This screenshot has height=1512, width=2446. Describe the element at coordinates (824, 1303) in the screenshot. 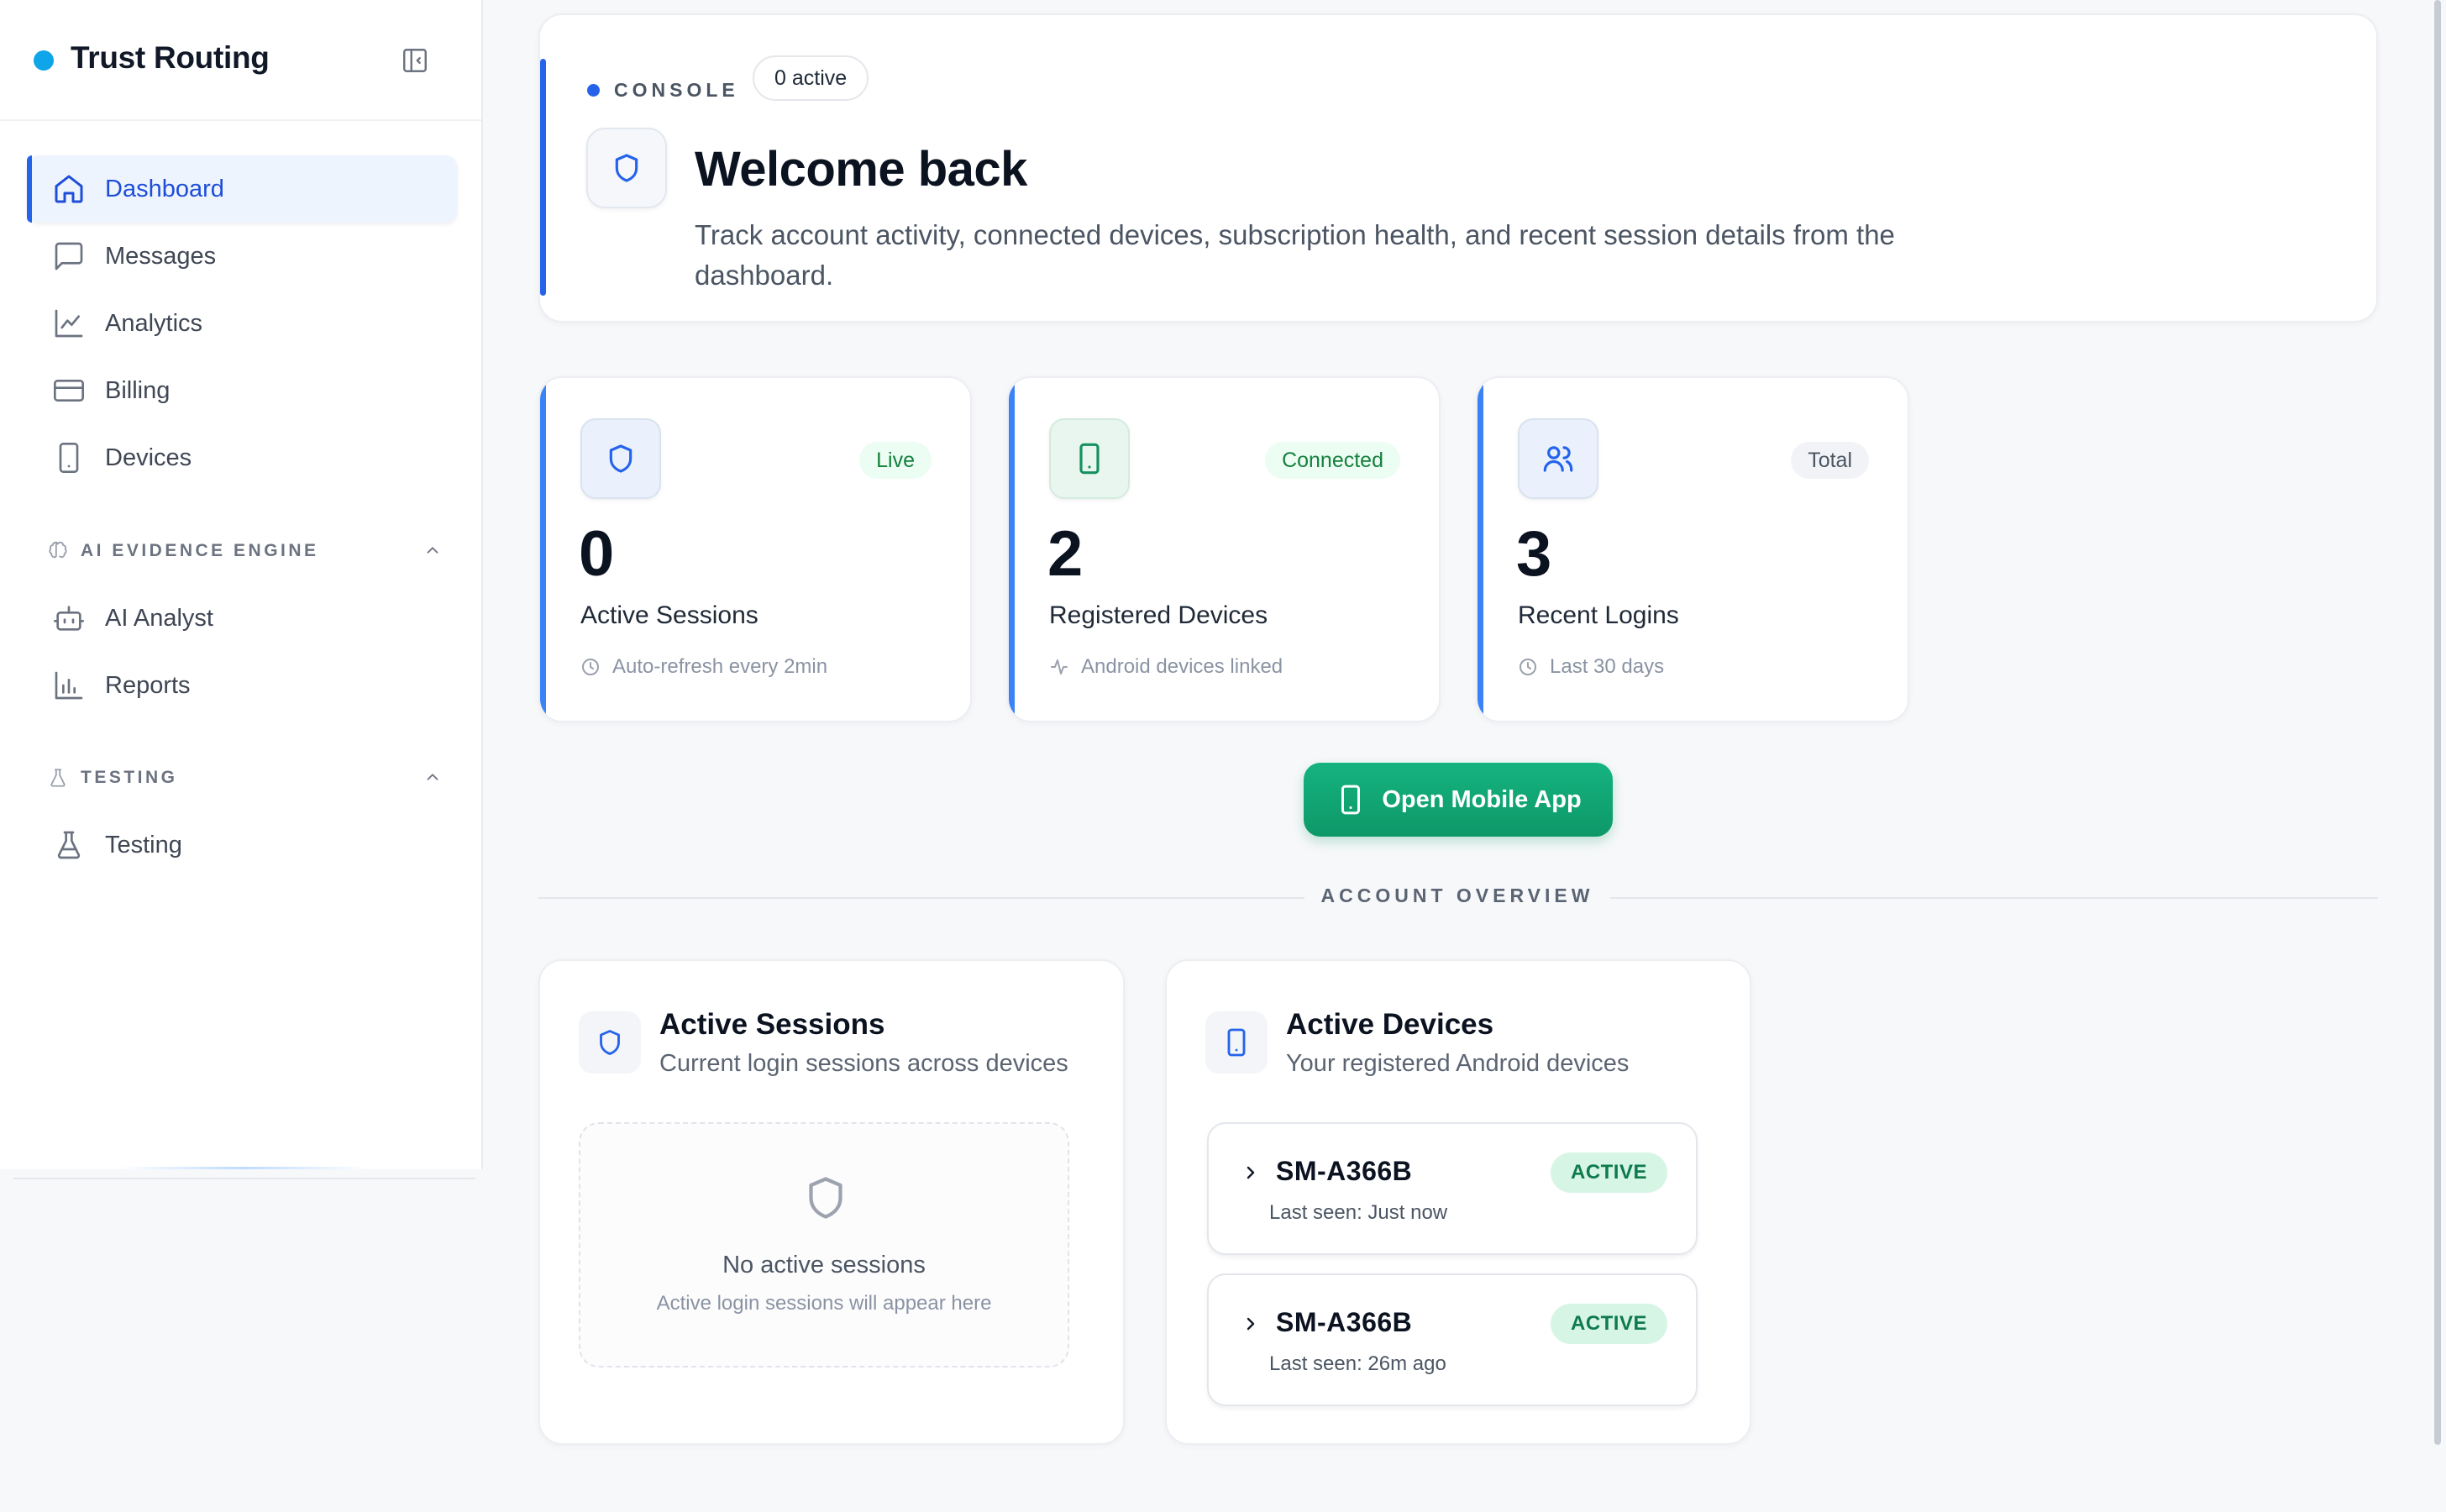

I see `empty-state-subtitle: Active login sessions will appear here` at that location.